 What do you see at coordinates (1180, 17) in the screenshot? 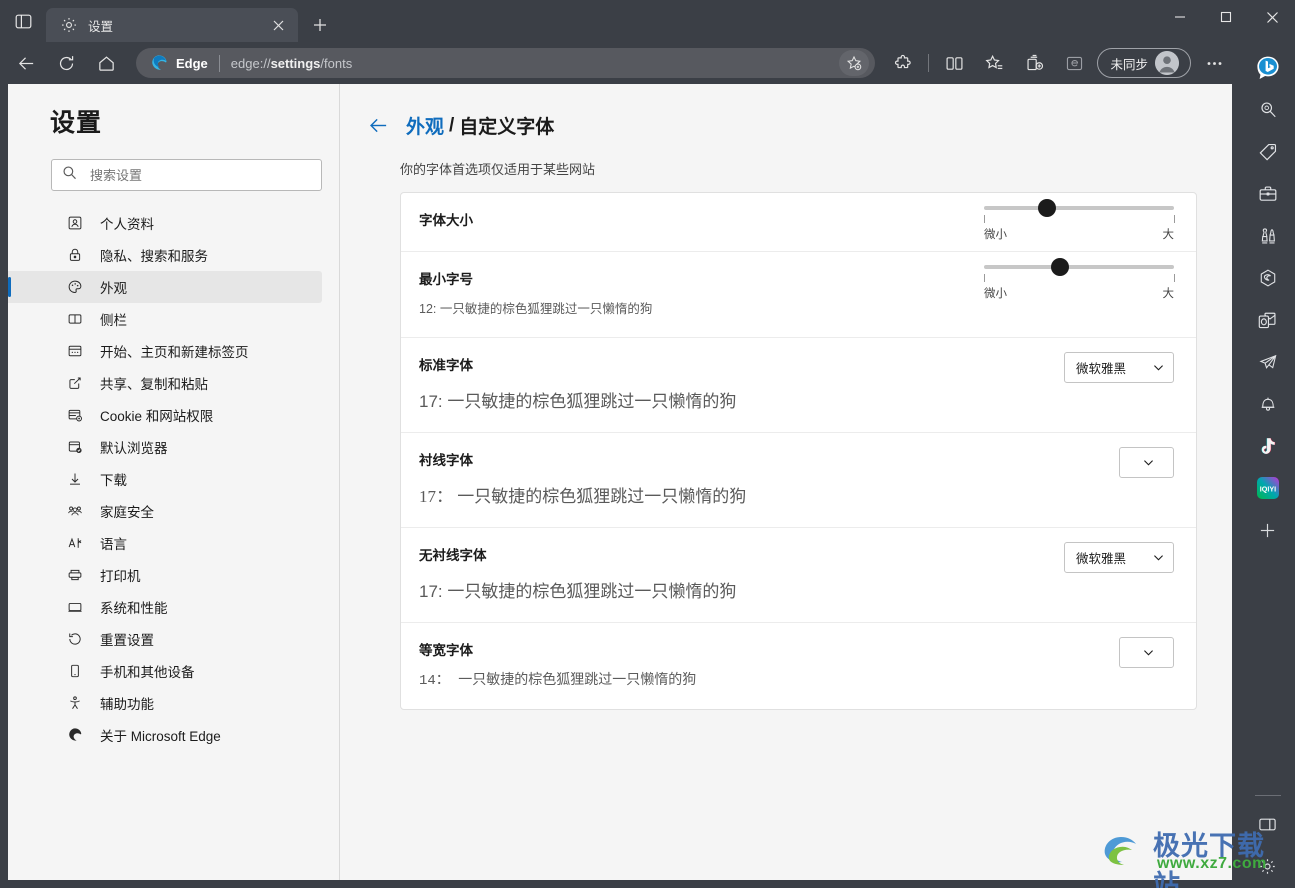
I see `minimize-button` at bounding box center [1180, 17].